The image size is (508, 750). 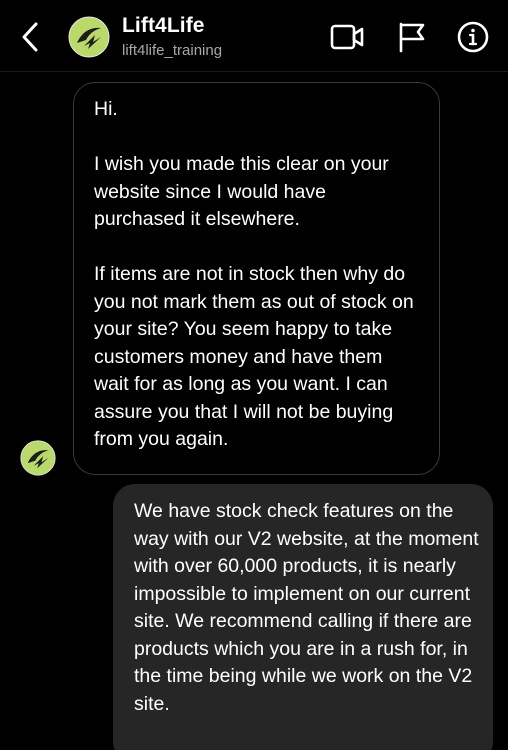 What do you see at coordinates (172, 50) in the screenshot?
I see `contact-handle: lift4life_training` at bounding box center [172, 50].